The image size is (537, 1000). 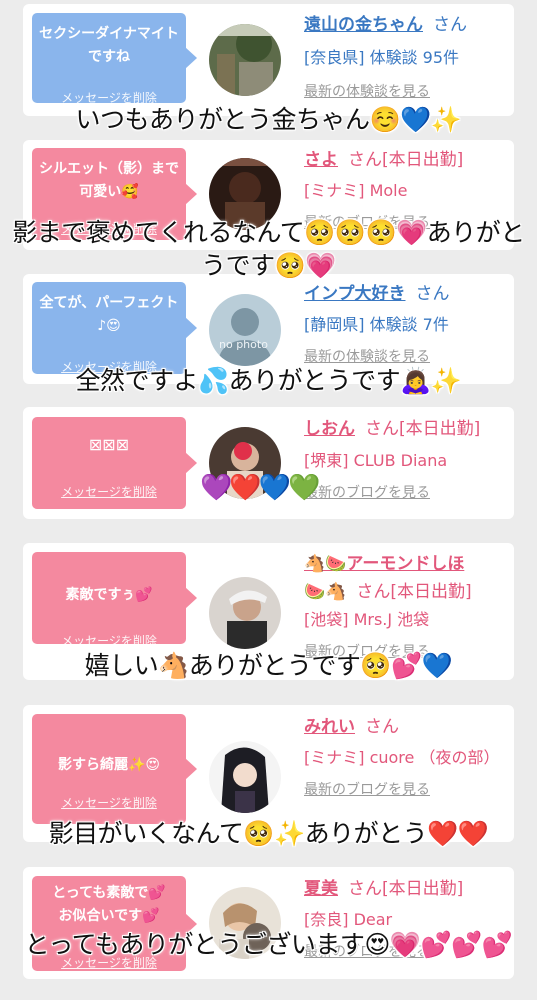 I want to click on overlay-caption: 影まで褒めてくれるなんて🥺🥺🥺💗ありがとうです🥺💗, so click(x=268, y=249).